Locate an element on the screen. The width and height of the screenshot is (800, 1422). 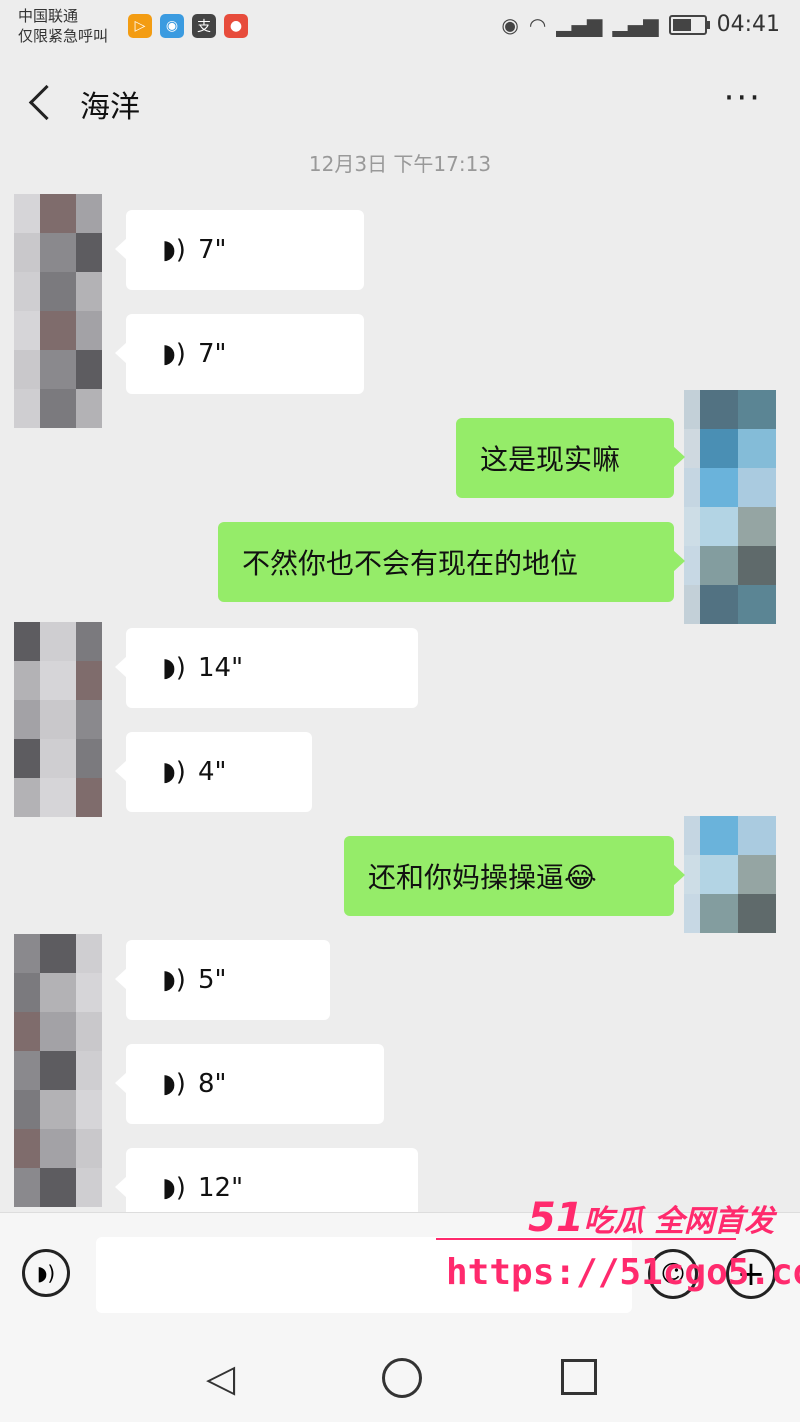
message-text: 不然你也不会有现在的地位 is located at coordinates (410, 562).